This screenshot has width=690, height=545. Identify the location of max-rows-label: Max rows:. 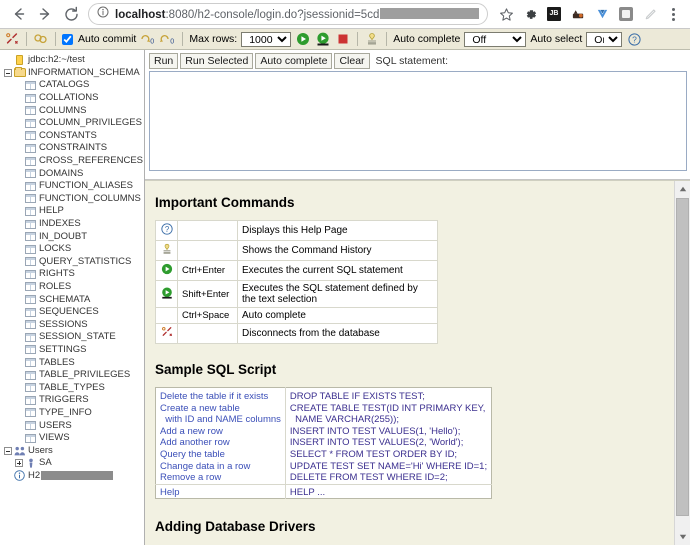
(213, 39).